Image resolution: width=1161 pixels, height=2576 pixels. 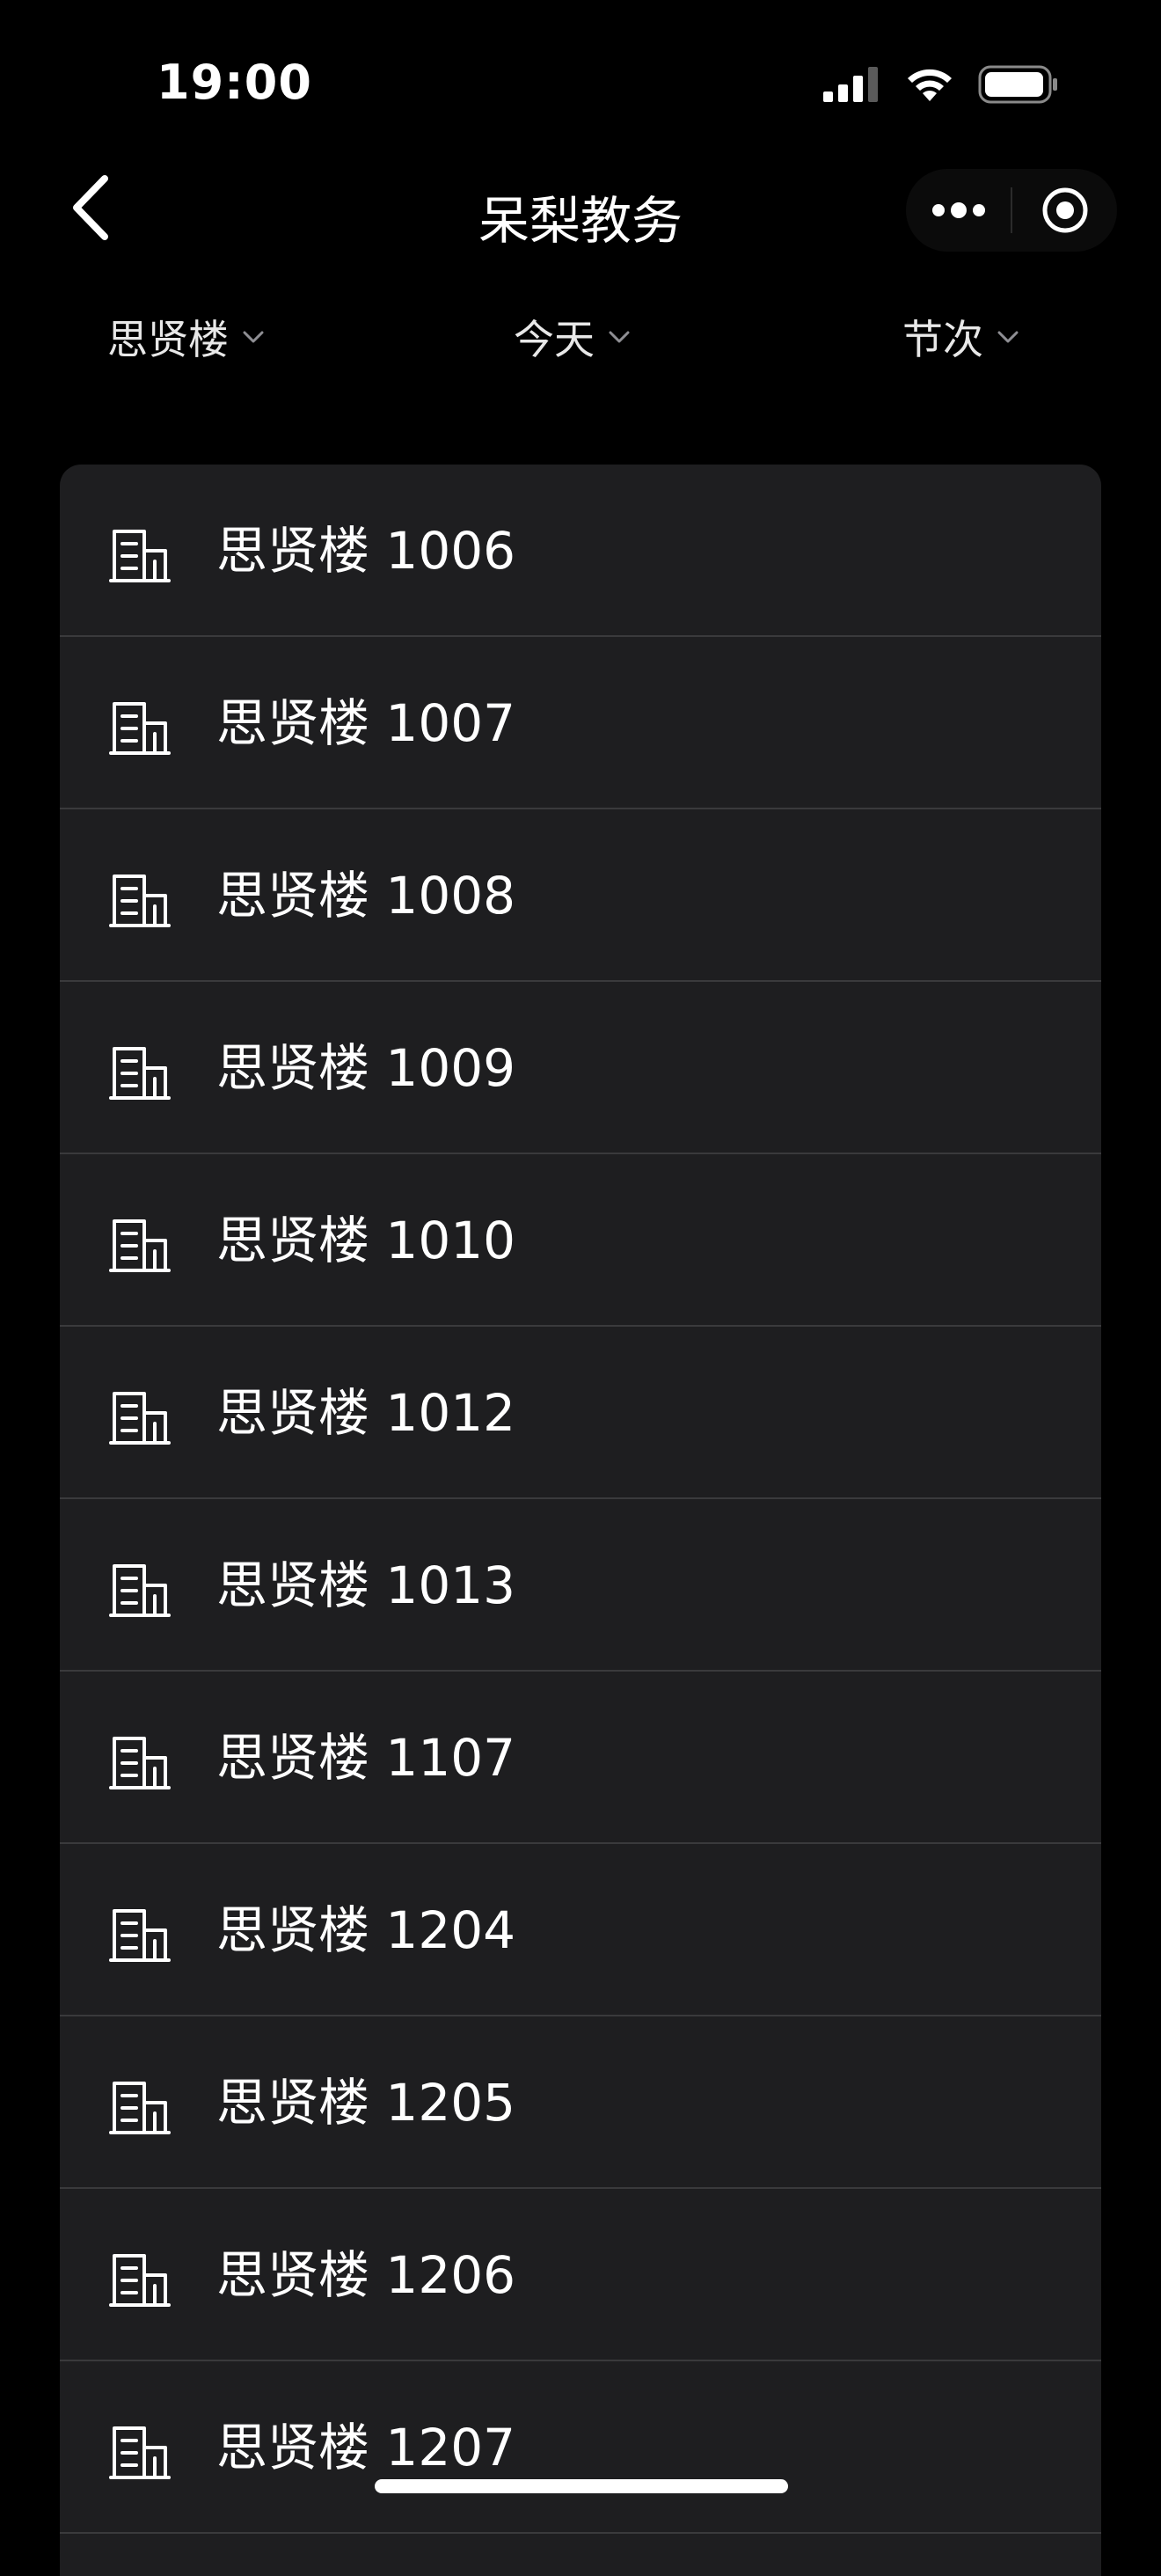 What do you see at coordinates (580, 1240) in the screenshot?
I see `list-item: 思贤楼 1010` at bounding box center [580, 1240].